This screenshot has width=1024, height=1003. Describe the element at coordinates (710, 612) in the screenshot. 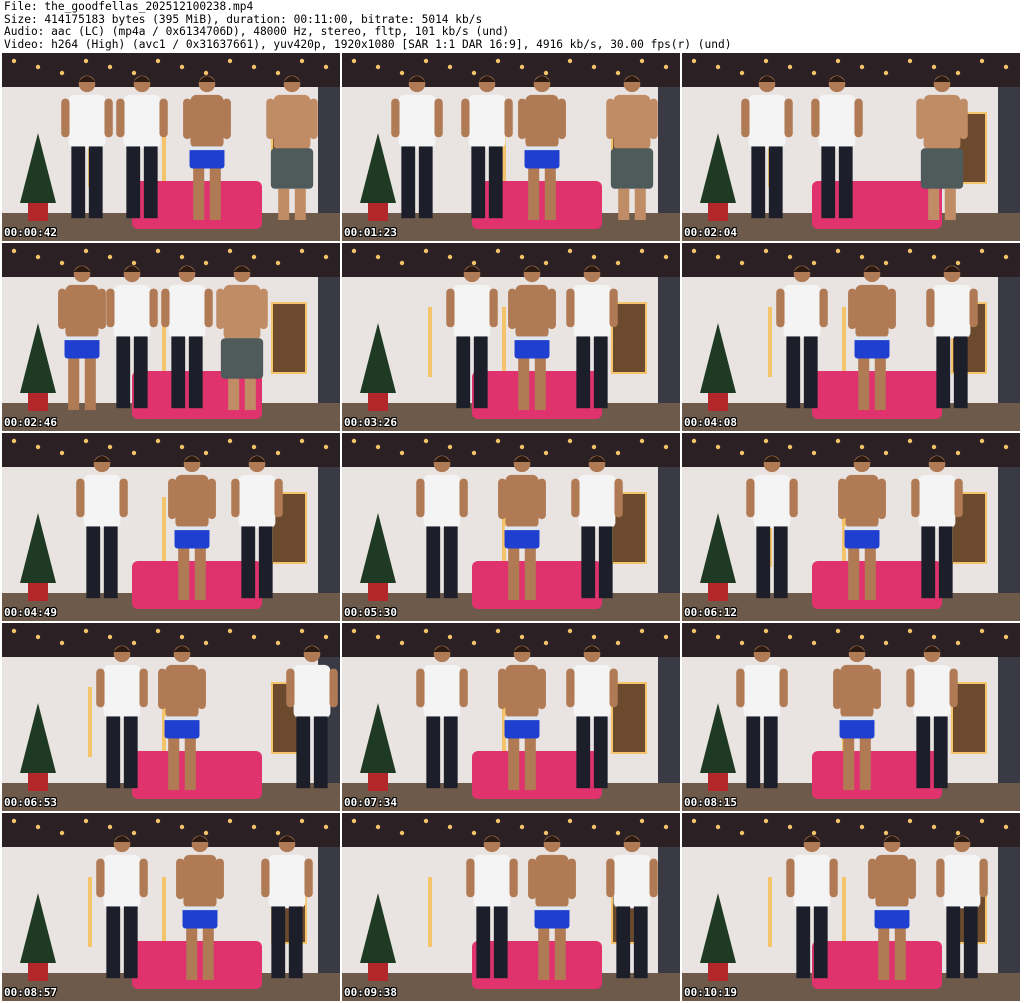

I see `thumbnail-timestamp: 00:06:12` at that location.